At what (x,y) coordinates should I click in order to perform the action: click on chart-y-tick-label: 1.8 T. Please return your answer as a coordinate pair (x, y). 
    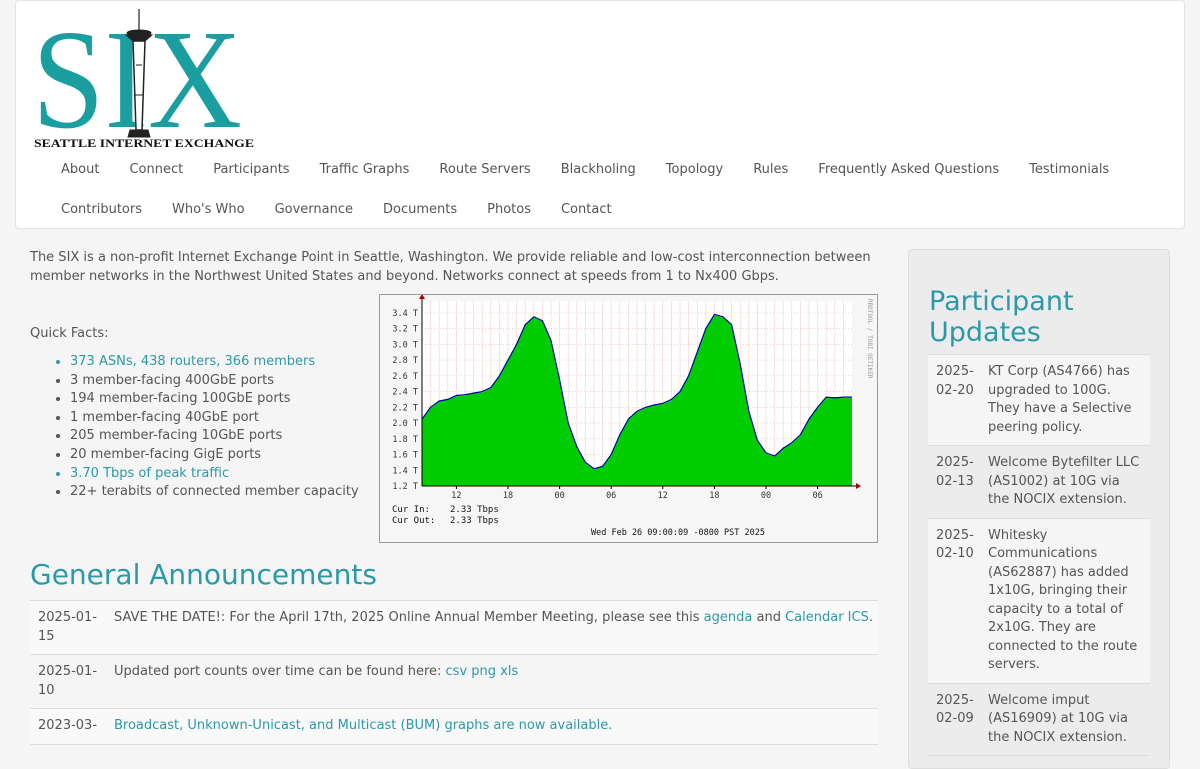
    Looking at the image, I should click on (405, 440).